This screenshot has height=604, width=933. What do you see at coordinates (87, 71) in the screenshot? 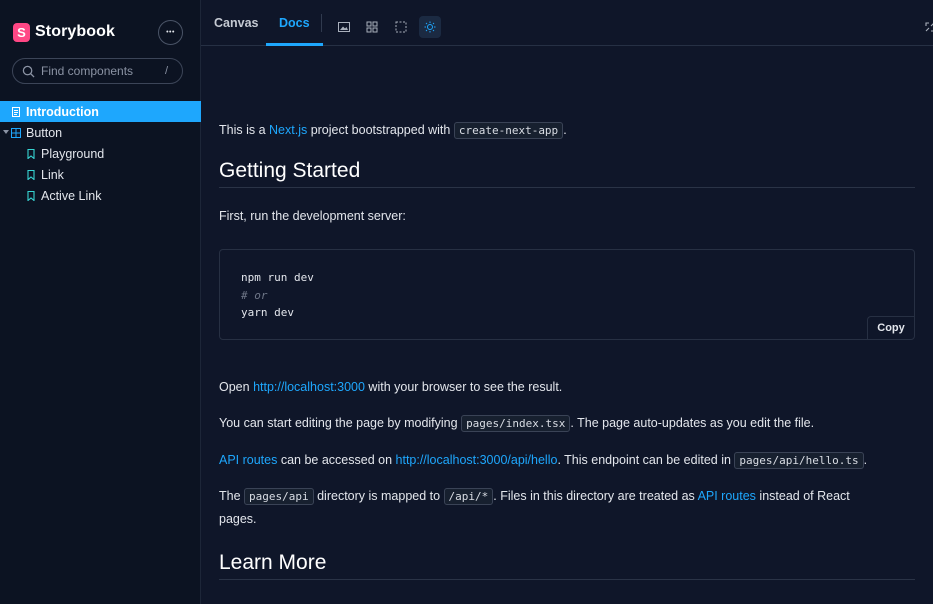
I see `search-placeholder: Find components` at bounding box center [87, 71].